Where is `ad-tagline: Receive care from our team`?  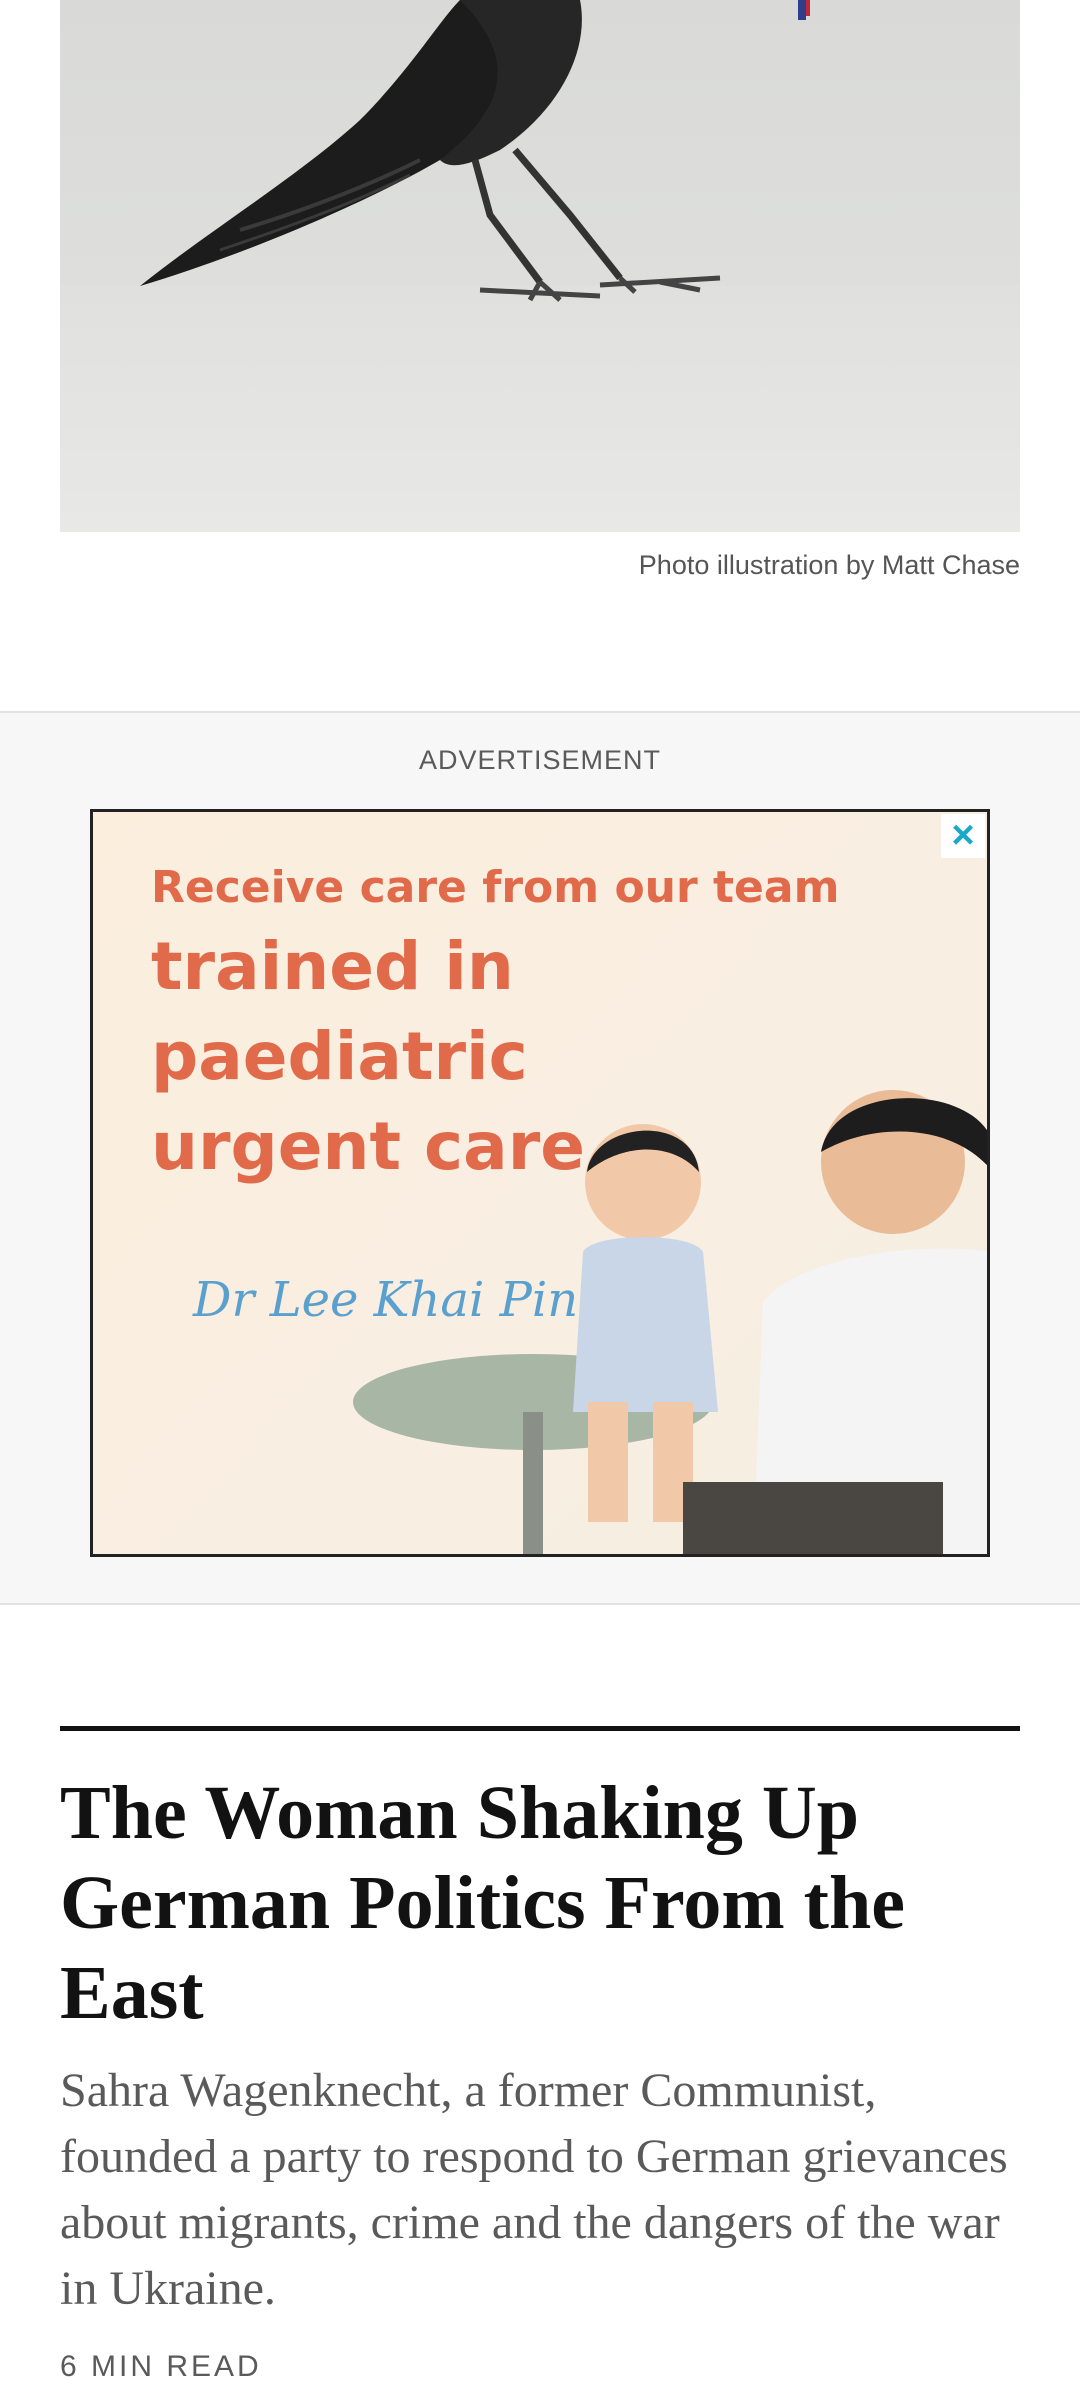 ad-tagline: Receive care from our team is located at coordinates (495, 887).